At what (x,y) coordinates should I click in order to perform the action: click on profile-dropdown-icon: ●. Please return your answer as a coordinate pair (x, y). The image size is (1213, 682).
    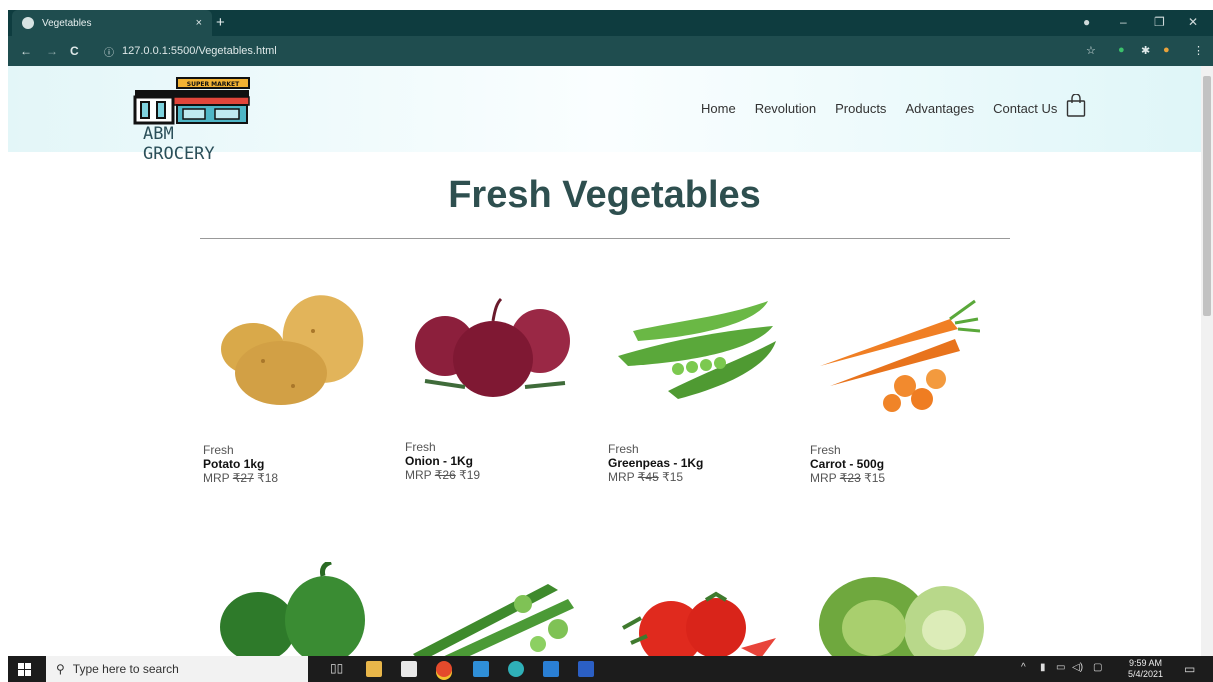
    Looking at the image, I should click on (1086, 22).